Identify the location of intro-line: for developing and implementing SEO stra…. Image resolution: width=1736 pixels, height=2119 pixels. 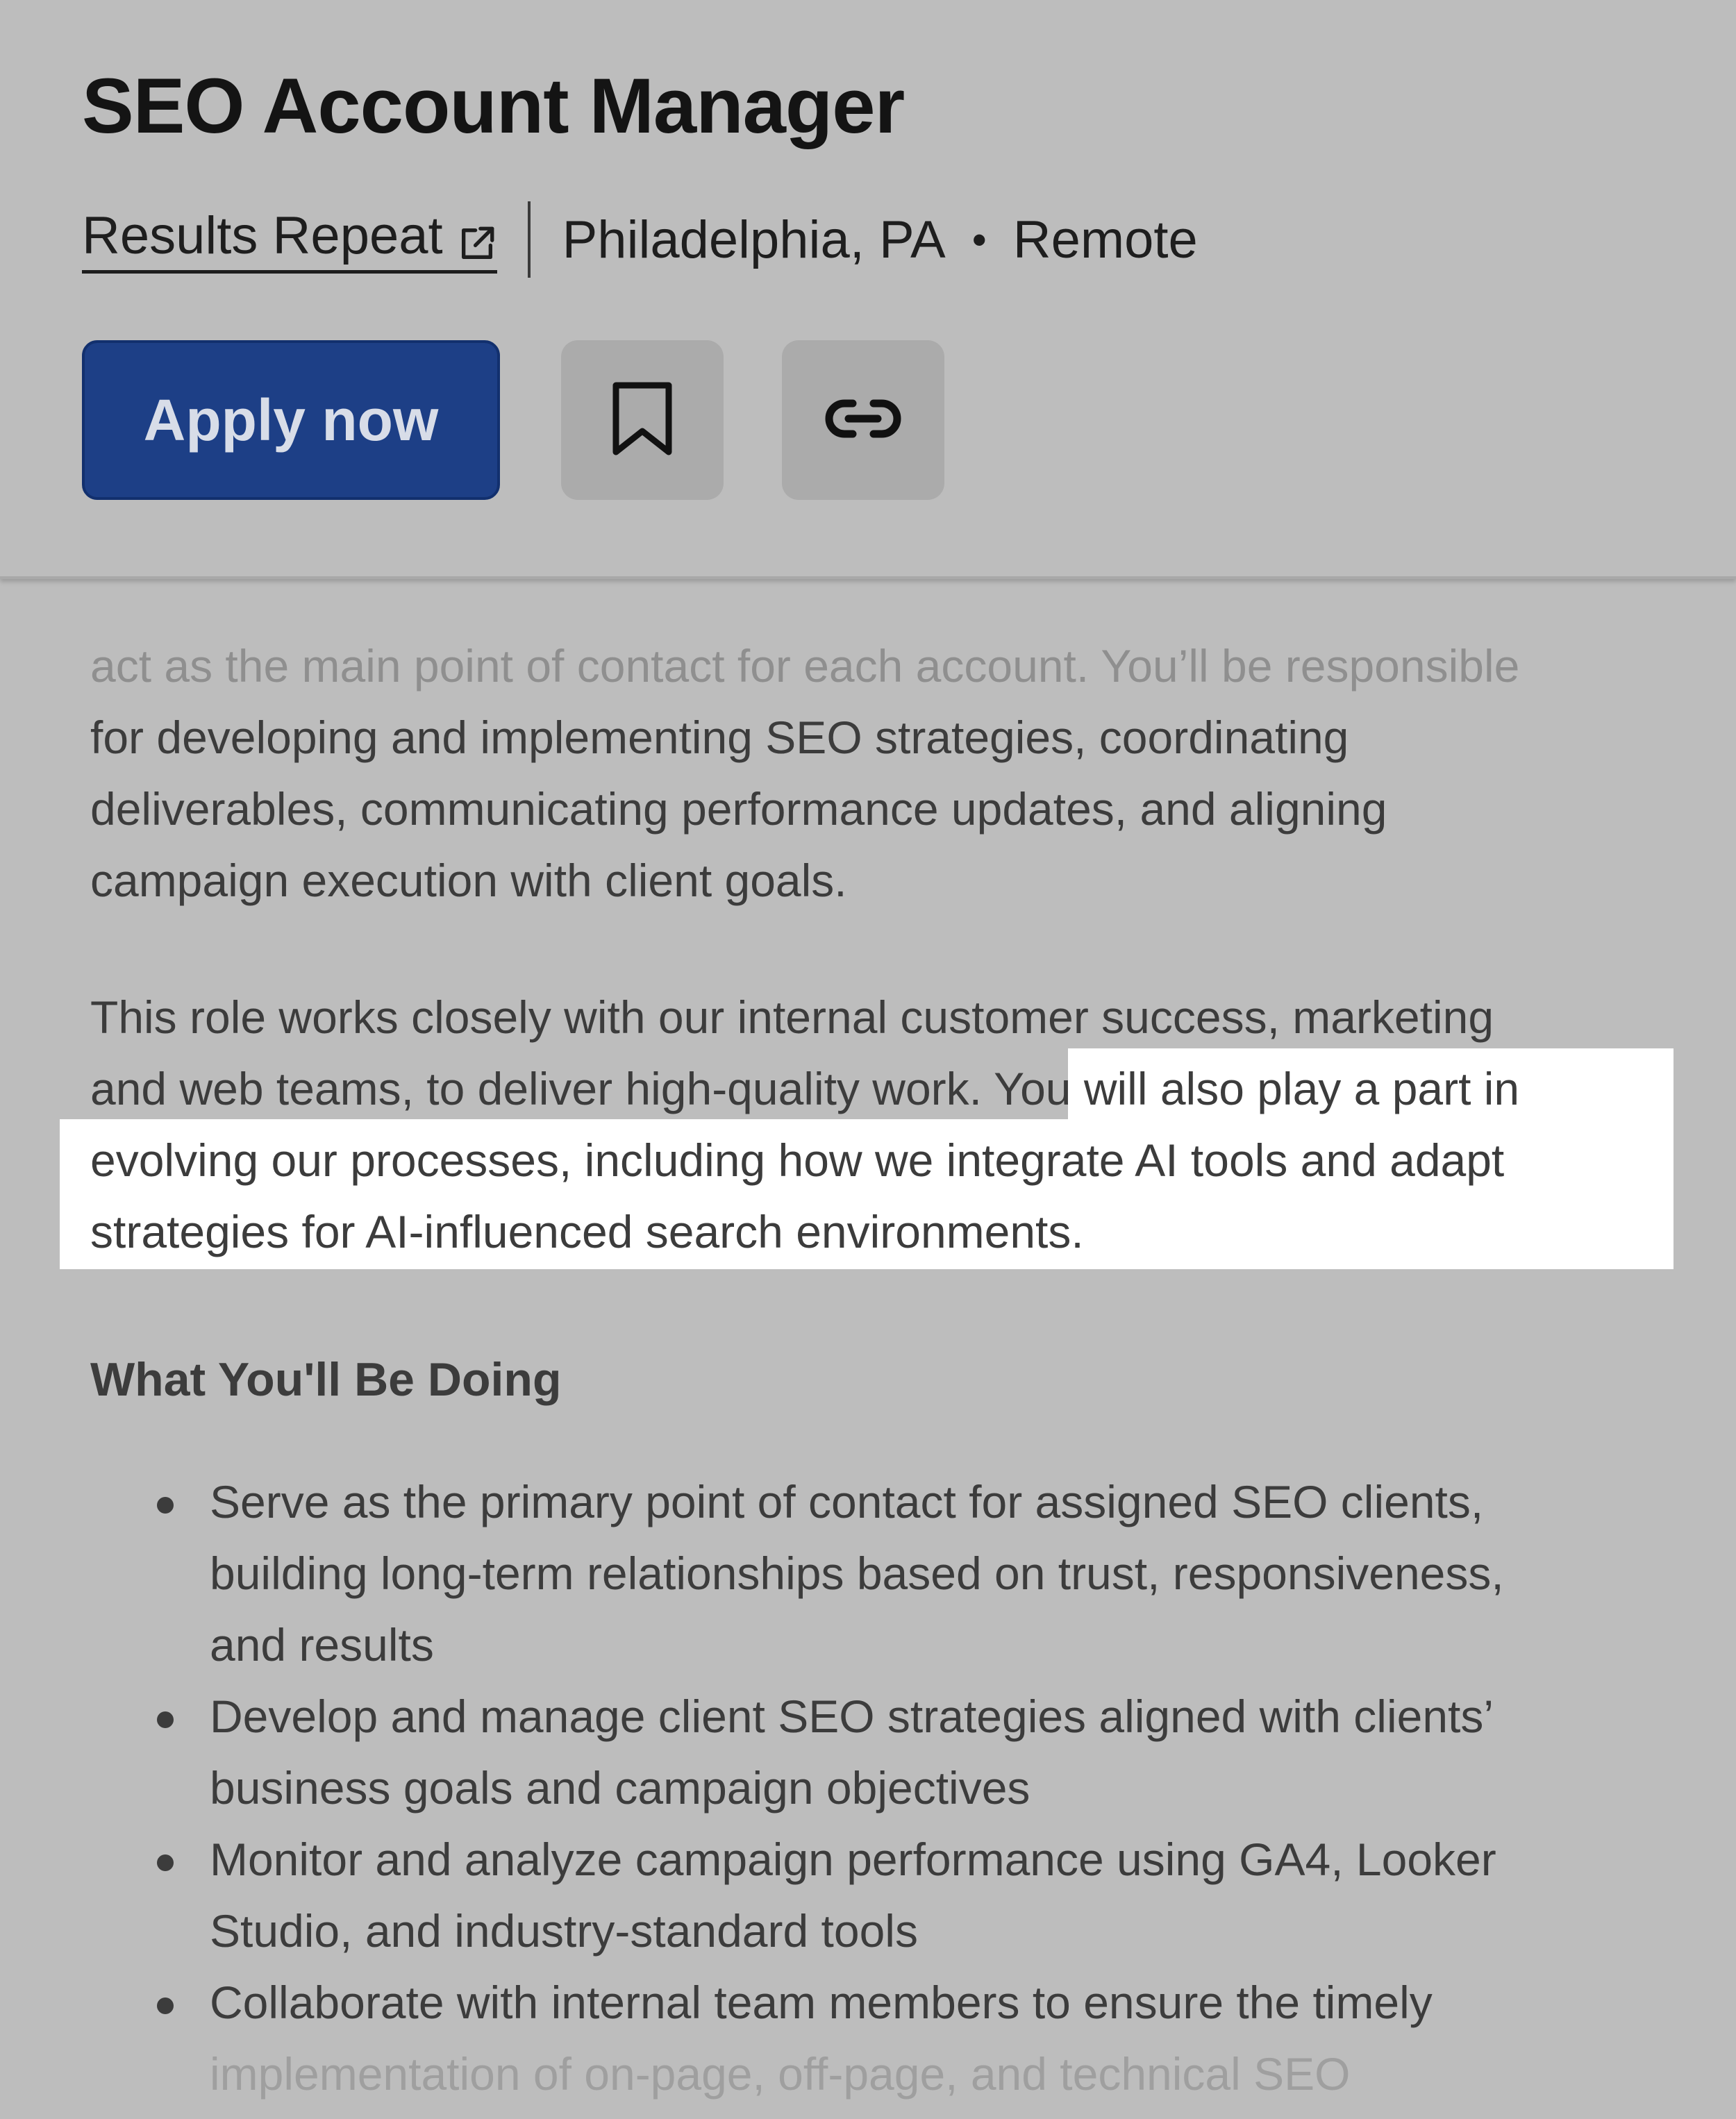
(719, 737).